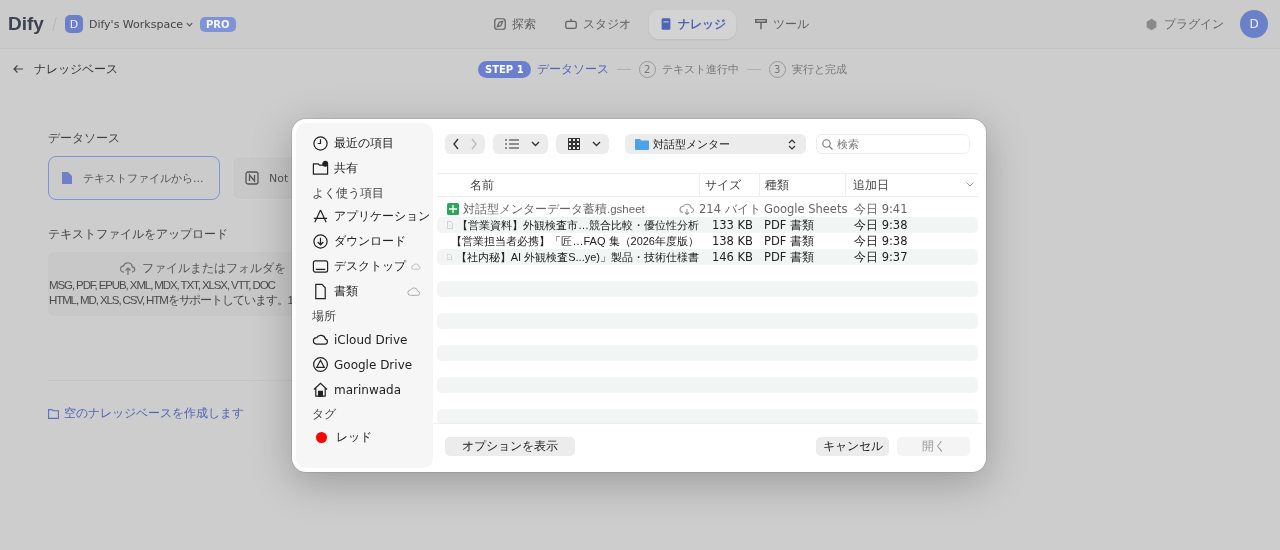  What do you see at coordinates (162, 285) in the screenshot?
I see `supported-formats: MSG, PDF, EPUB, XML, MDX, TXT, XLSX, VTT, DOC` at bounding box center [162, 285].